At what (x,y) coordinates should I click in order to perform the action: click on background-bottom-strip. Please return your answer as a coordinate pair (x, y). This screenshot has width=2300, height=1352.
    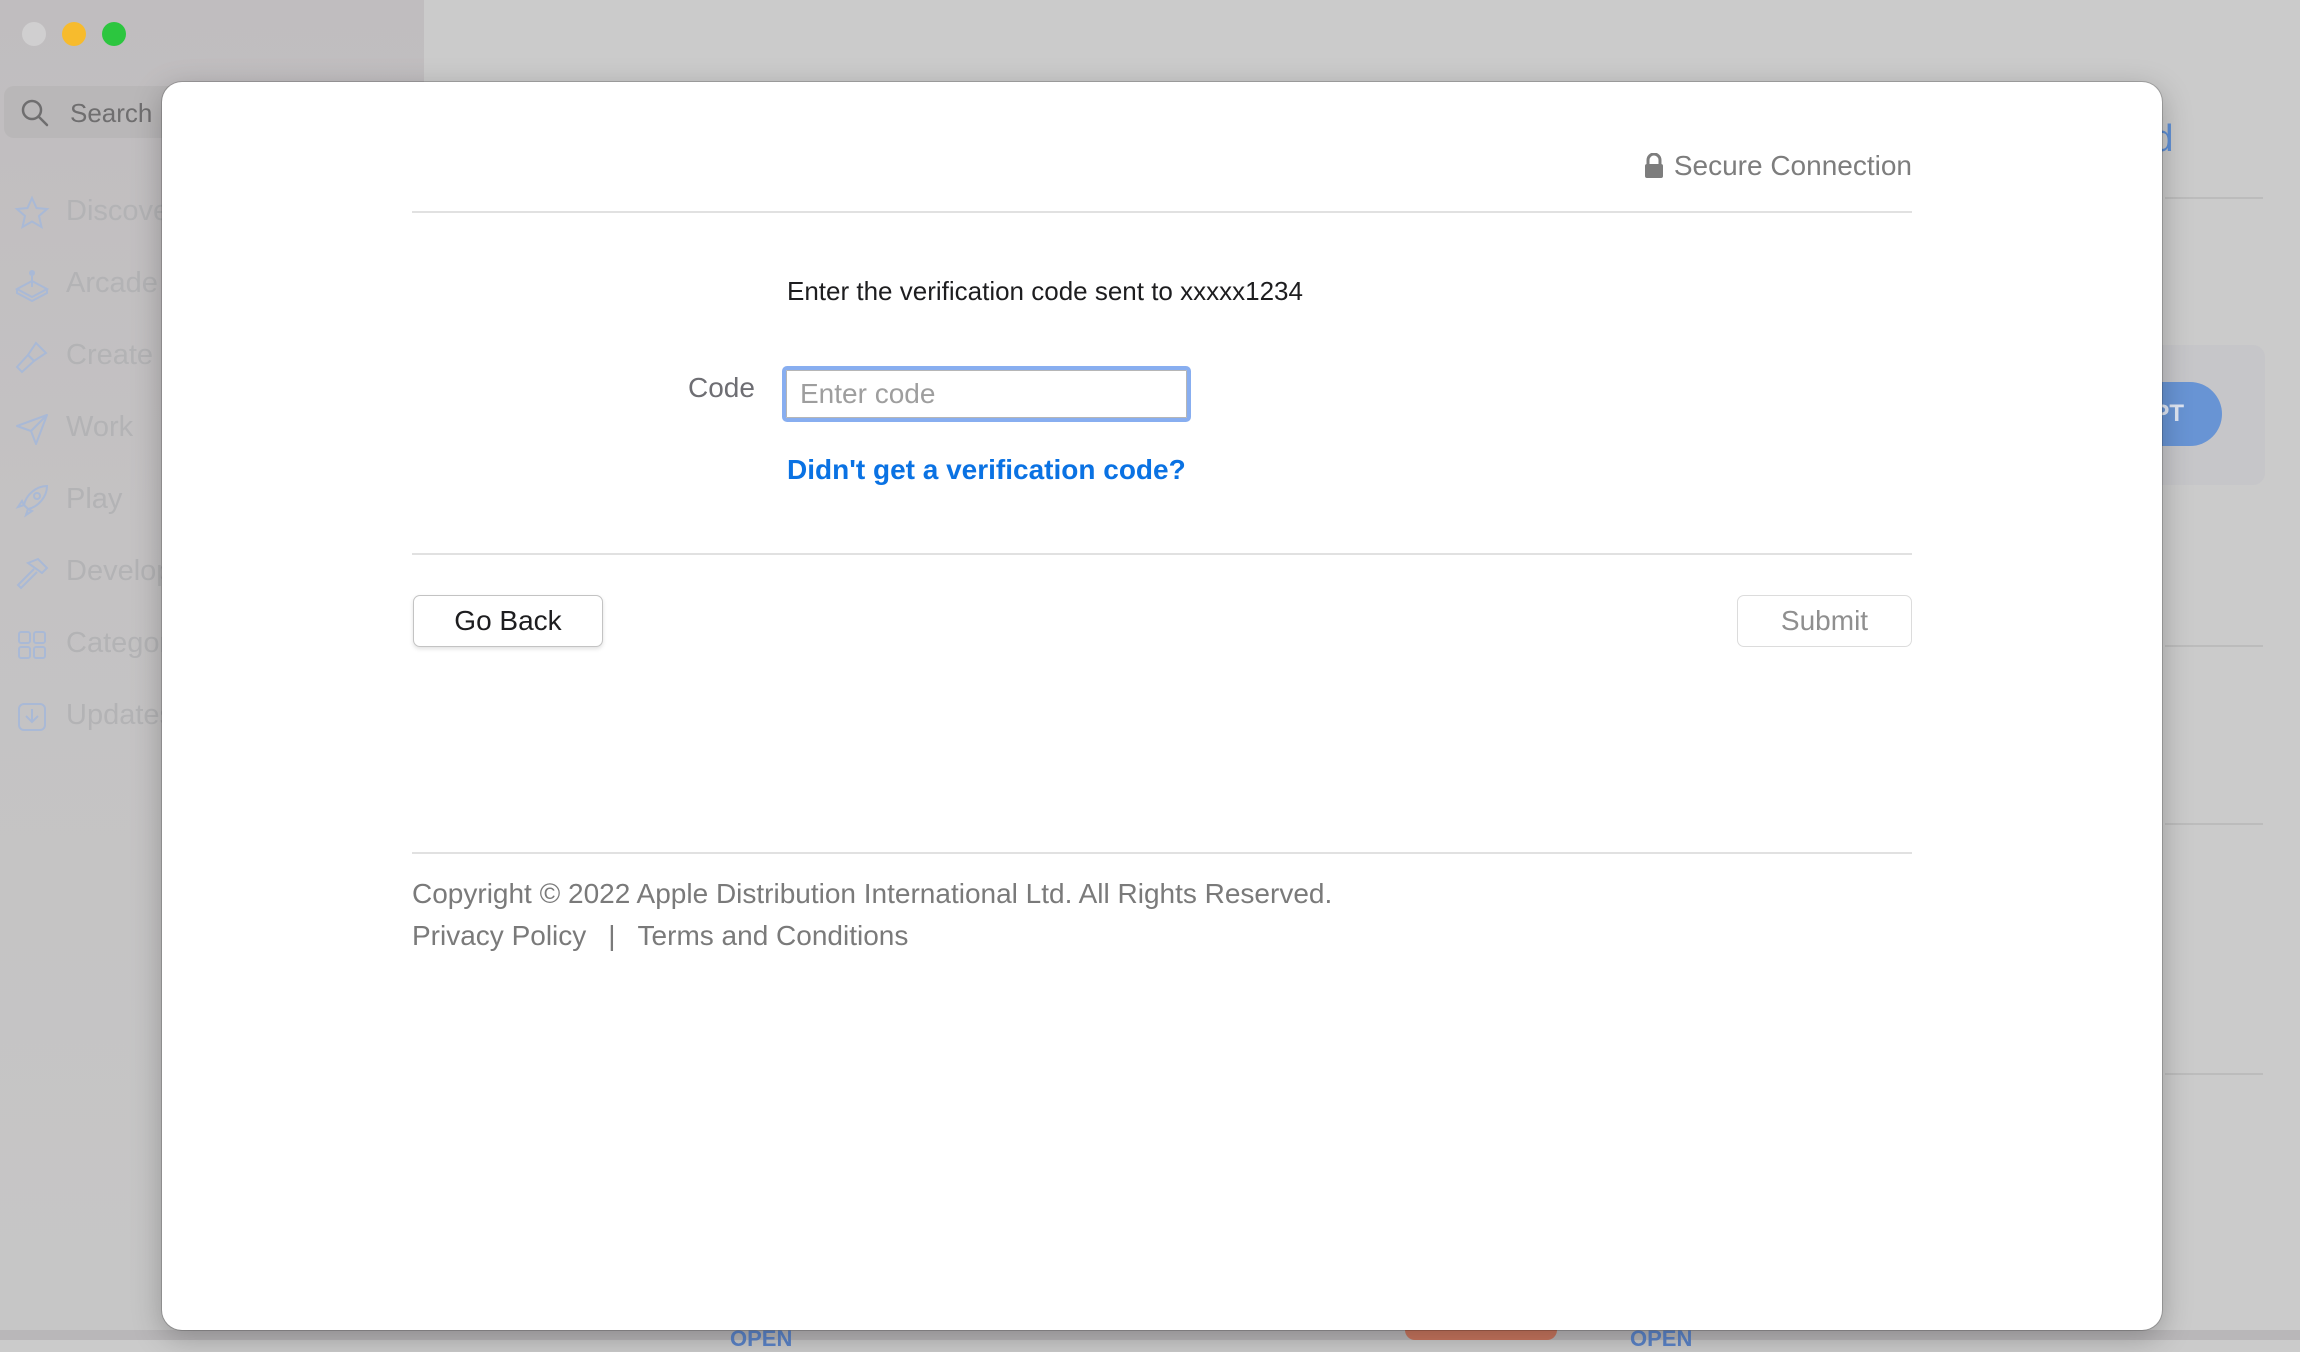
    Looking at the image, I should click on (1150, 1335).